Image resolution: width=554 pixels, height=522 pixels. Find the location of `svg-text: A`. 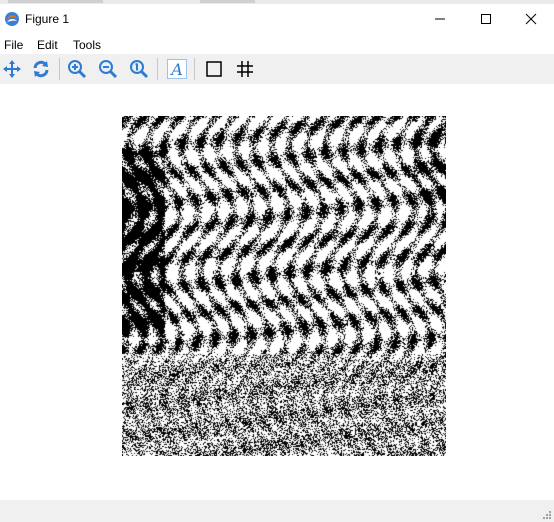

svg-text: A is located at coordinates (176, 69).